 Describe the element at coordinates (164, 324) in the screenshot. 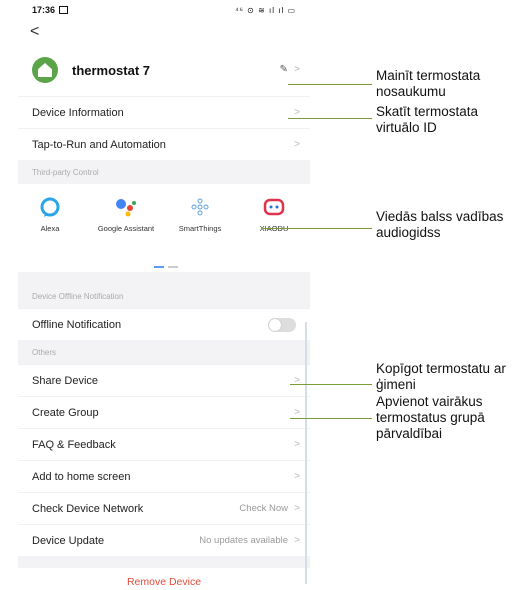

I see `offline-notification-row: Offline Notification` at that location.